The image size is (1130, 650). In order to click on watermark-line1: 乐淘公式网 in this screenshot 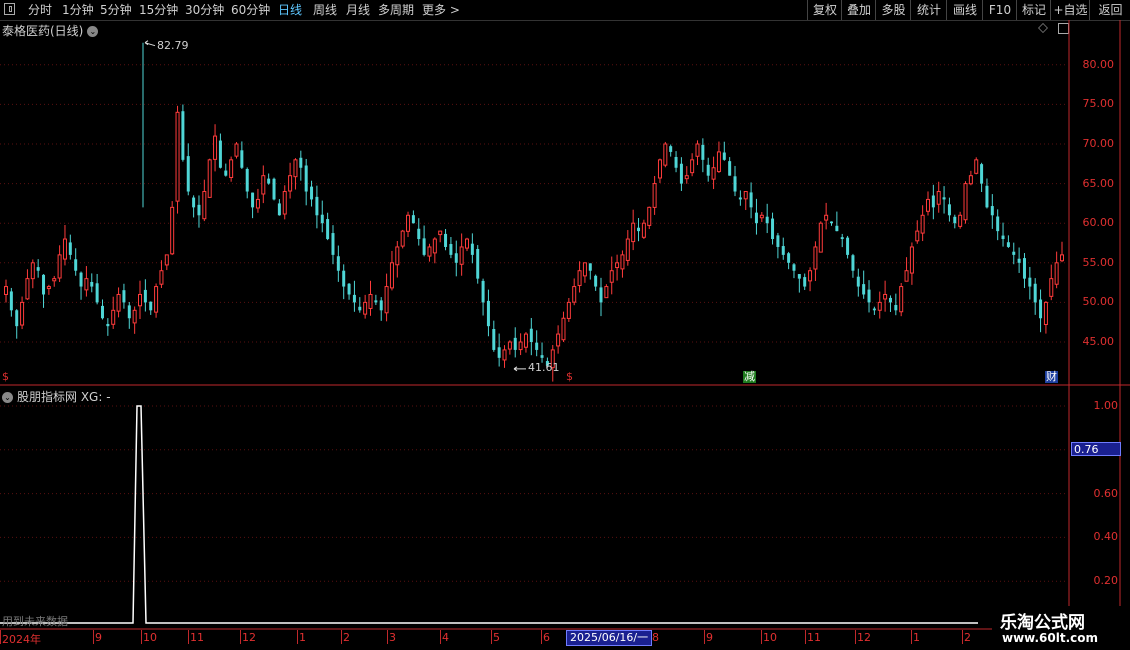, I will do `click(1042, 623)`.